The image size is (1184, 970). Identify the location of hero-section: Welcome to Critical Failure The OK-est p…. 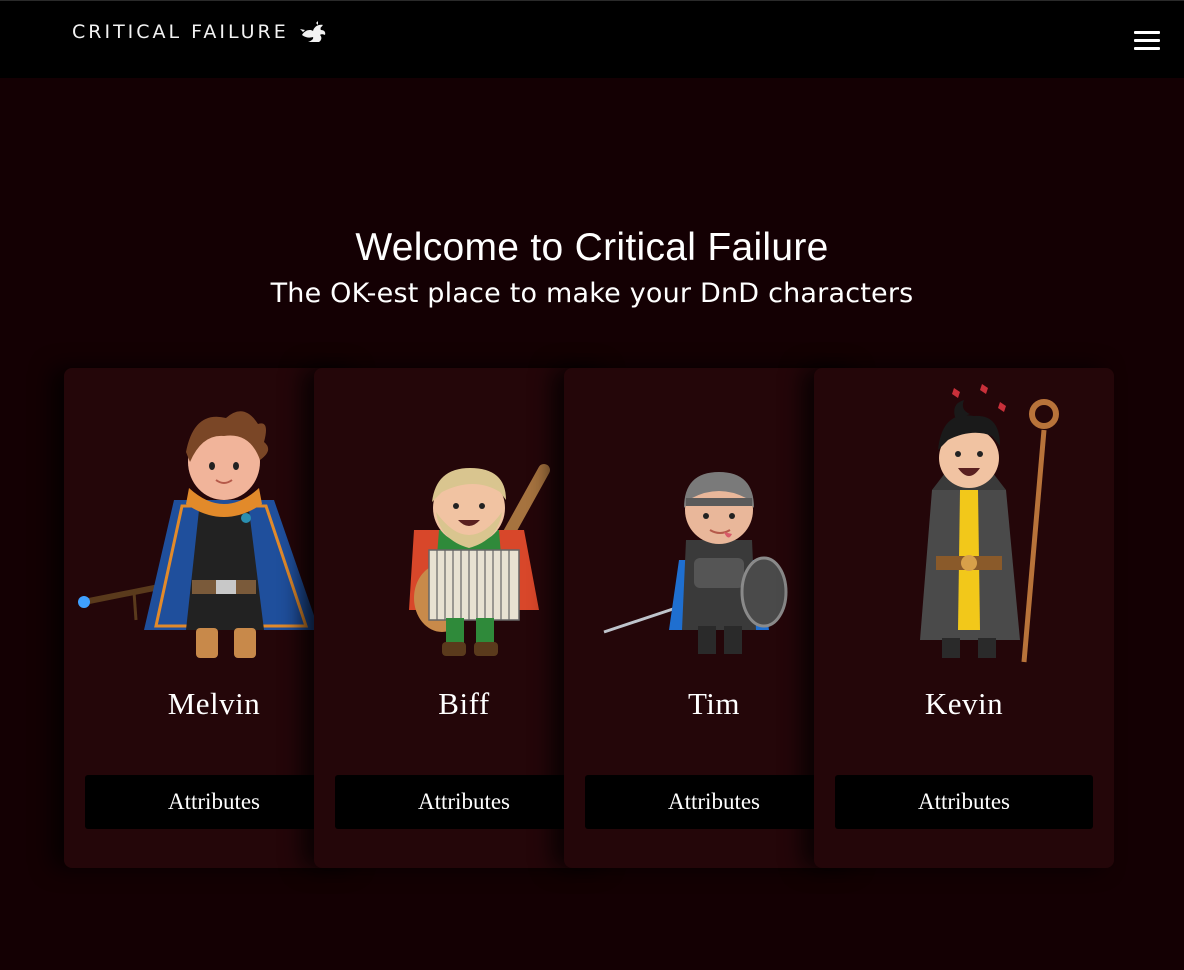
(592, 267).